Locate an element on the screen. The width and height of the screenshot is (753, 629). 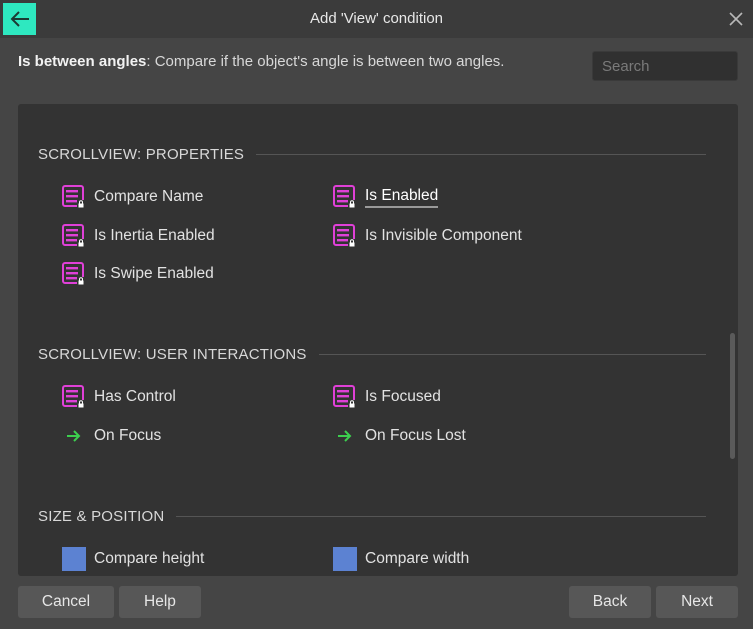
dialog-title: Add 'View' condition is located at coordinates (376, 18).